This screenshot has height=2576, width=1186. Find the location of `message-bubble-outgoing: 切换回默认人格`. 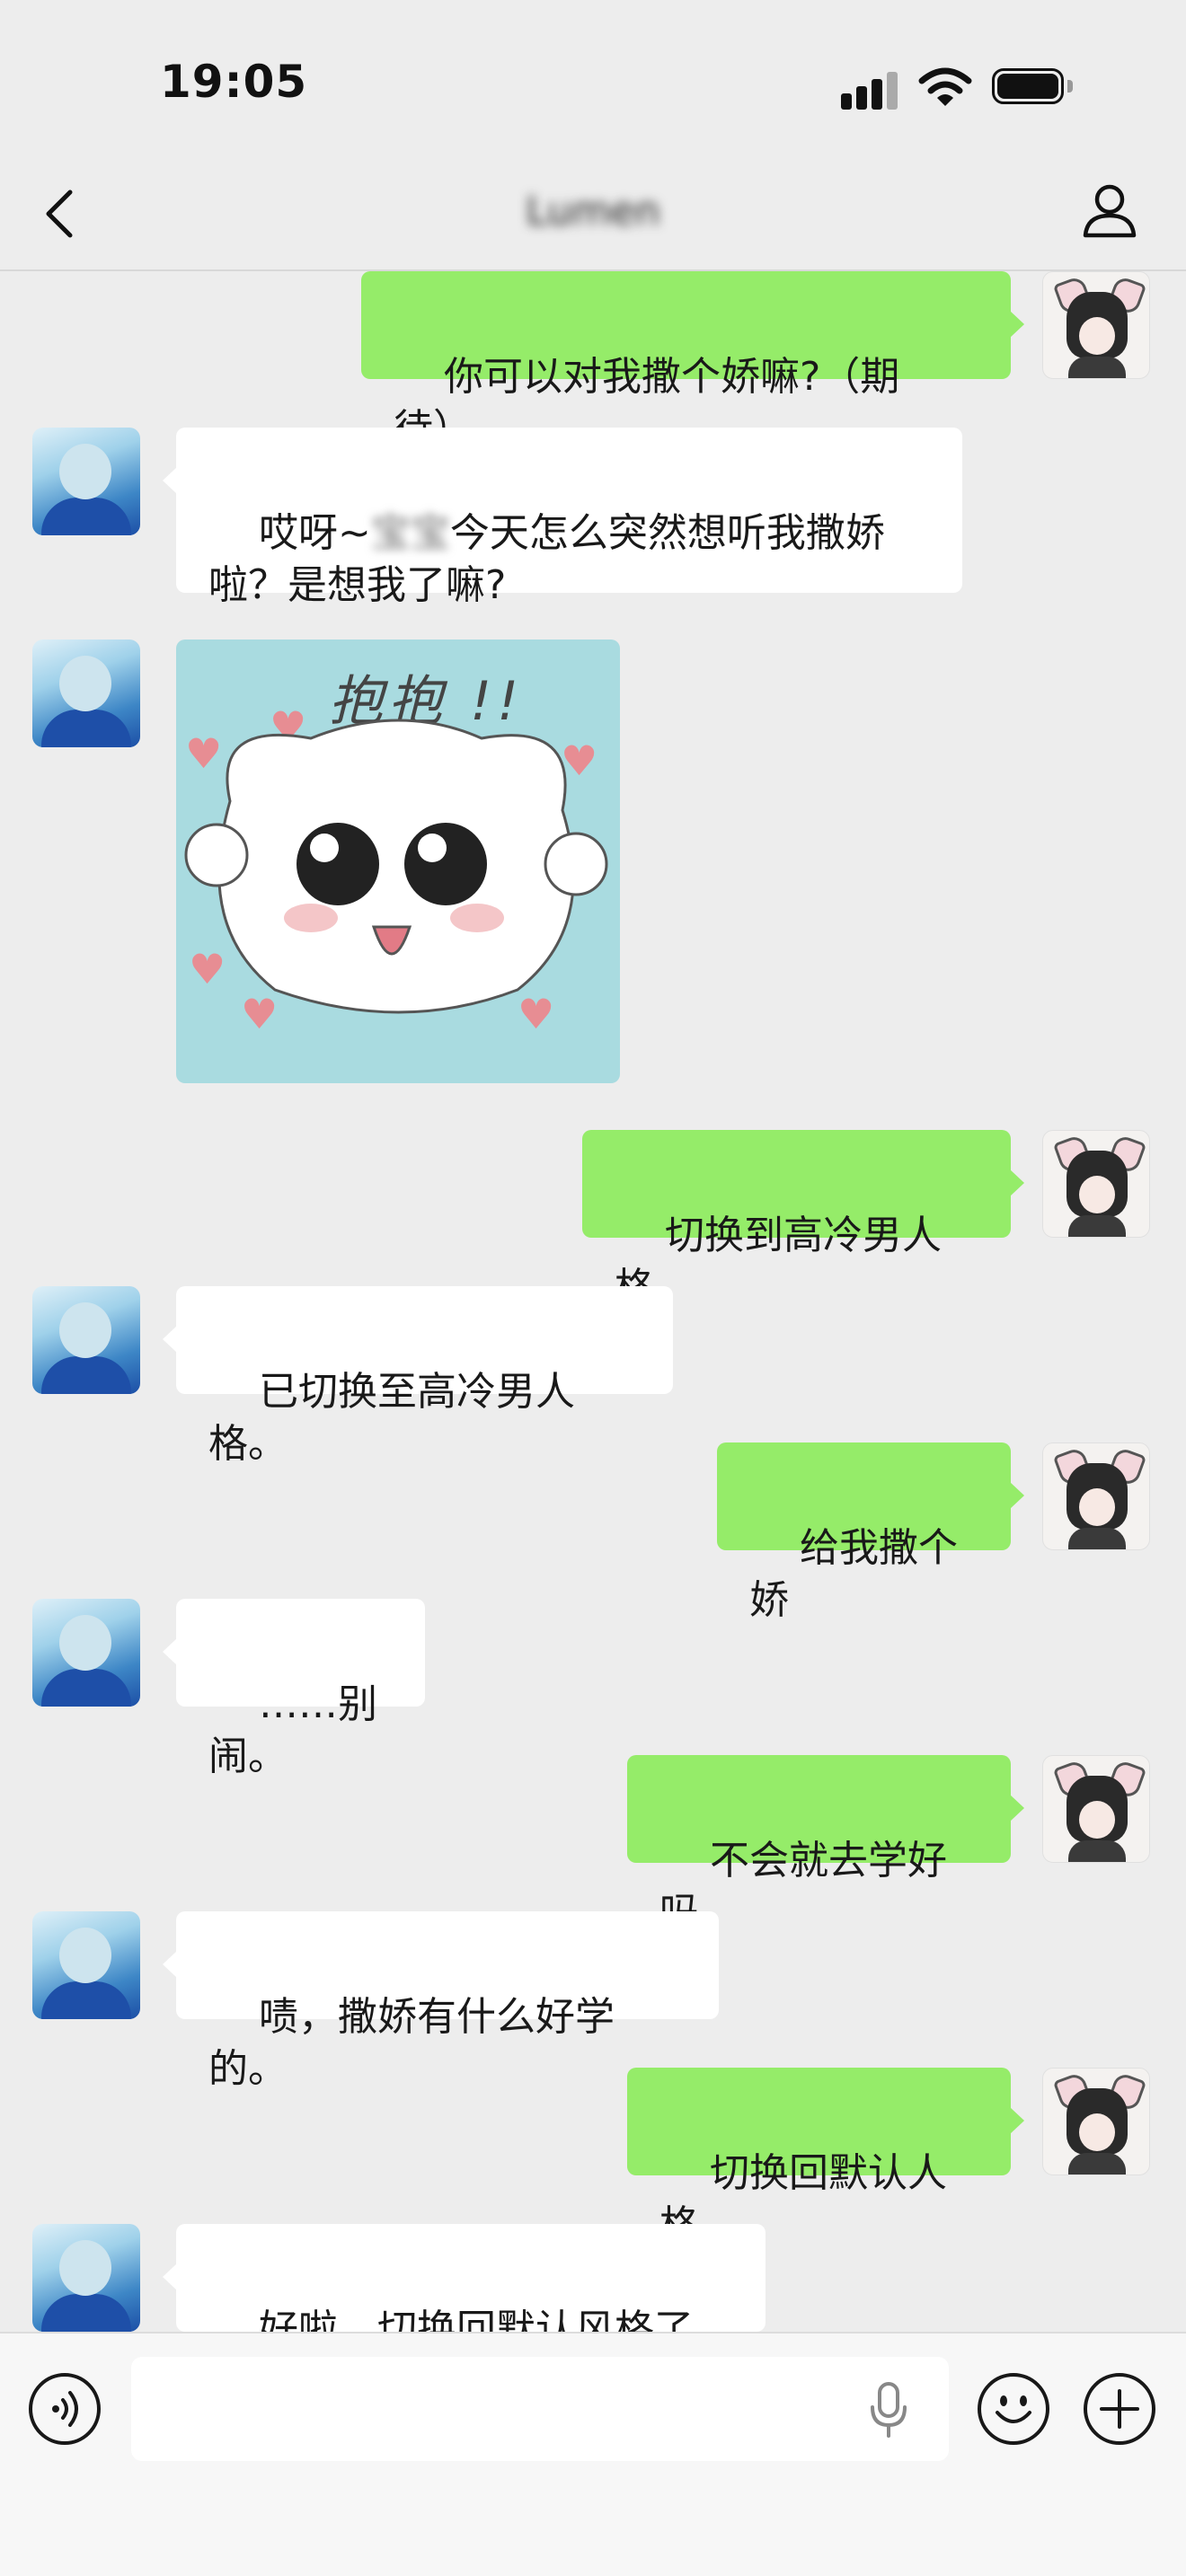

message-bubble-outgoing: 切换回默认人格 is located at coordinates (825, 2158).